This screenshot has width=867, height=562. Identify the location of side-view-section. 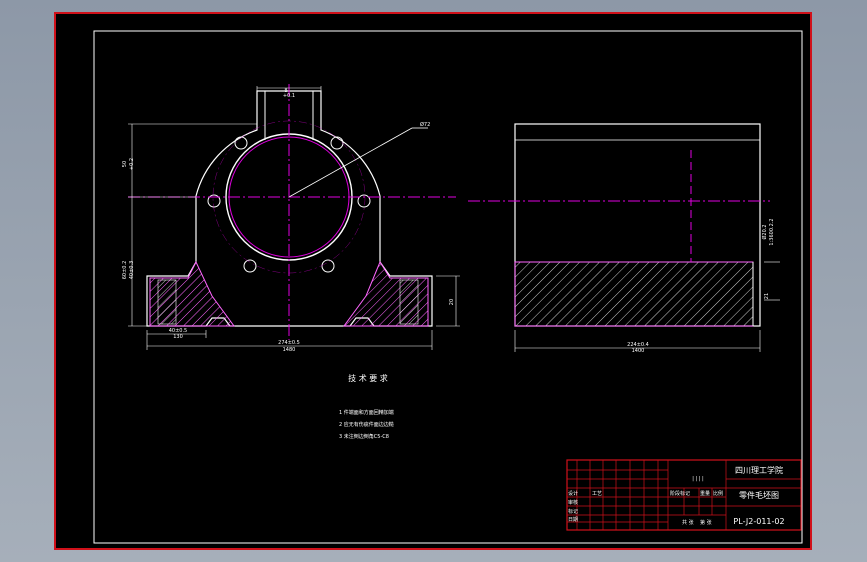
(634, 294).